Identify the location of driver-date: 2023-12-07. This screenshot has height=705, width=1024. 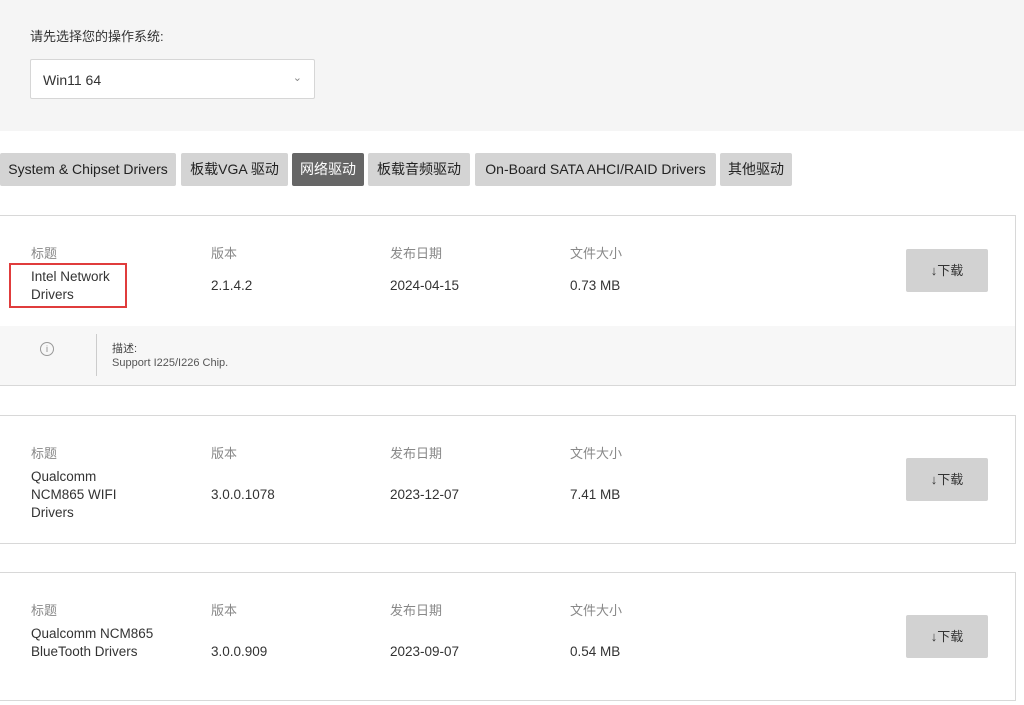
(425, 494).